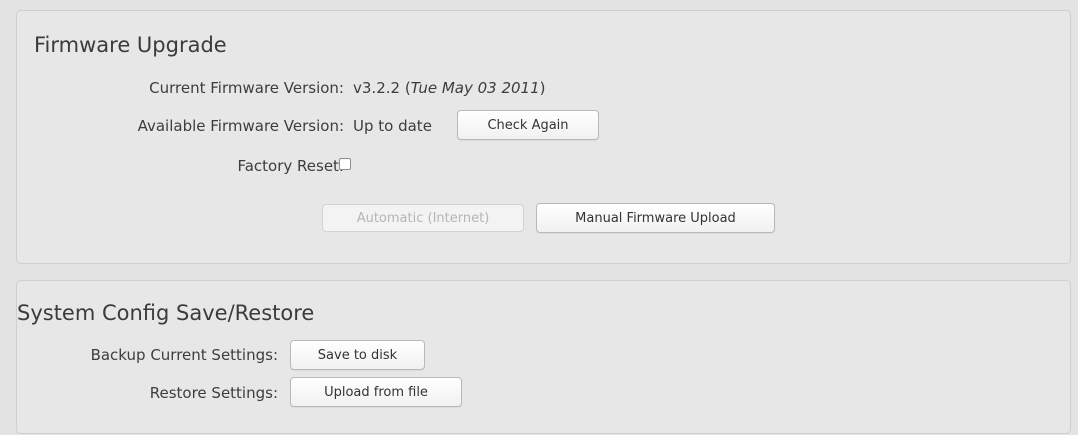 Image resolution: width=1078 pixels, height=435 pixels. I want to click on firmware-section-title: Firmware Upgrade, so click(130, 45).